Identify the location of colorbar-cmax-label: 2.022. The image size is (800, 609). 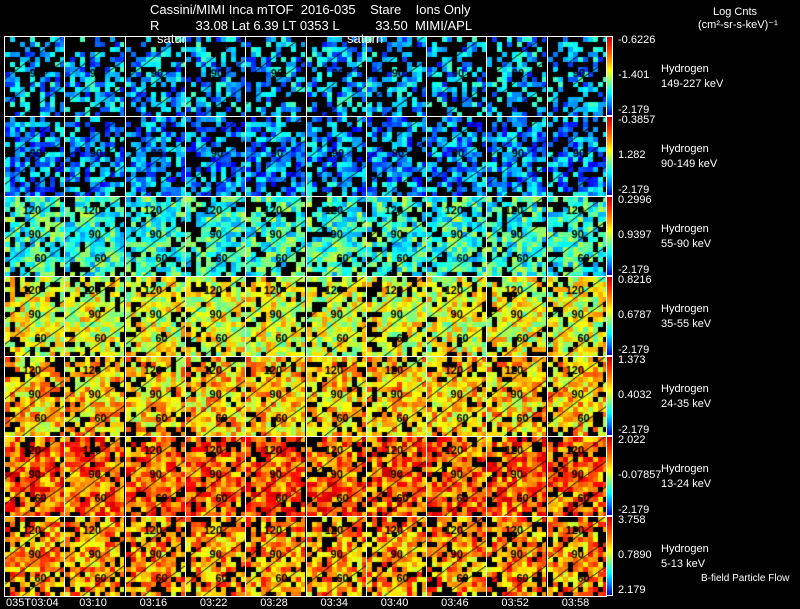
(632, 440).